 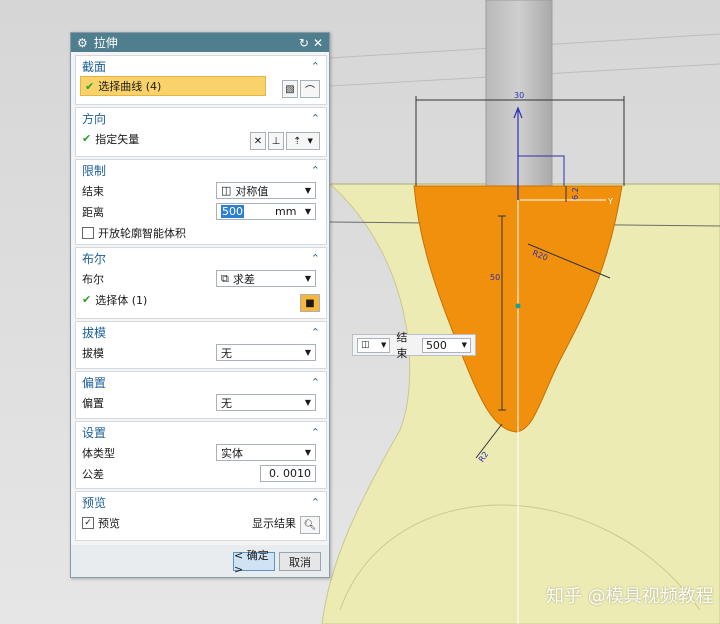 What do you see at coordinates (519, 95) in the screenshot?
I see `dim-top-value: 30` at bounding box center [519, 95].